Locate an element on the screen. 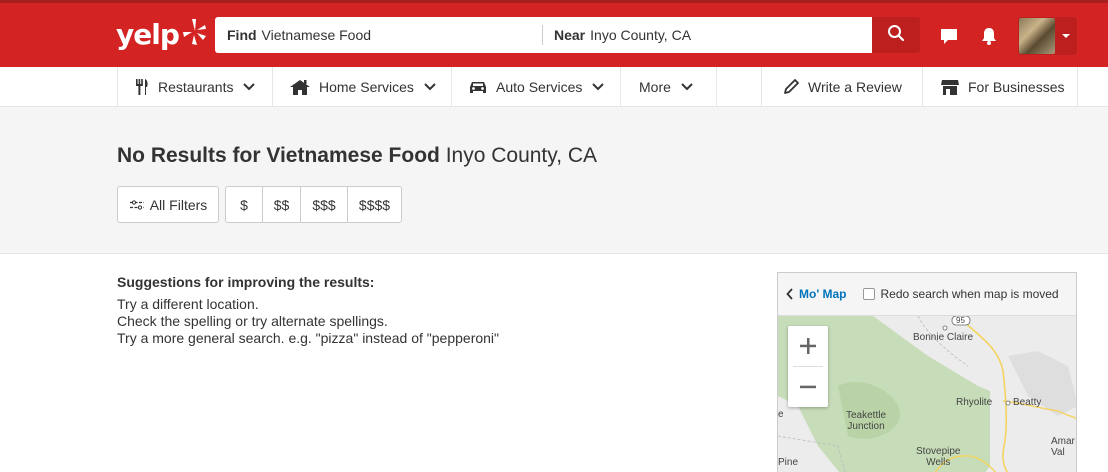 The width and height of the screenshot is (1108, 472). nav-more: More is located at coordinates (668, 87).